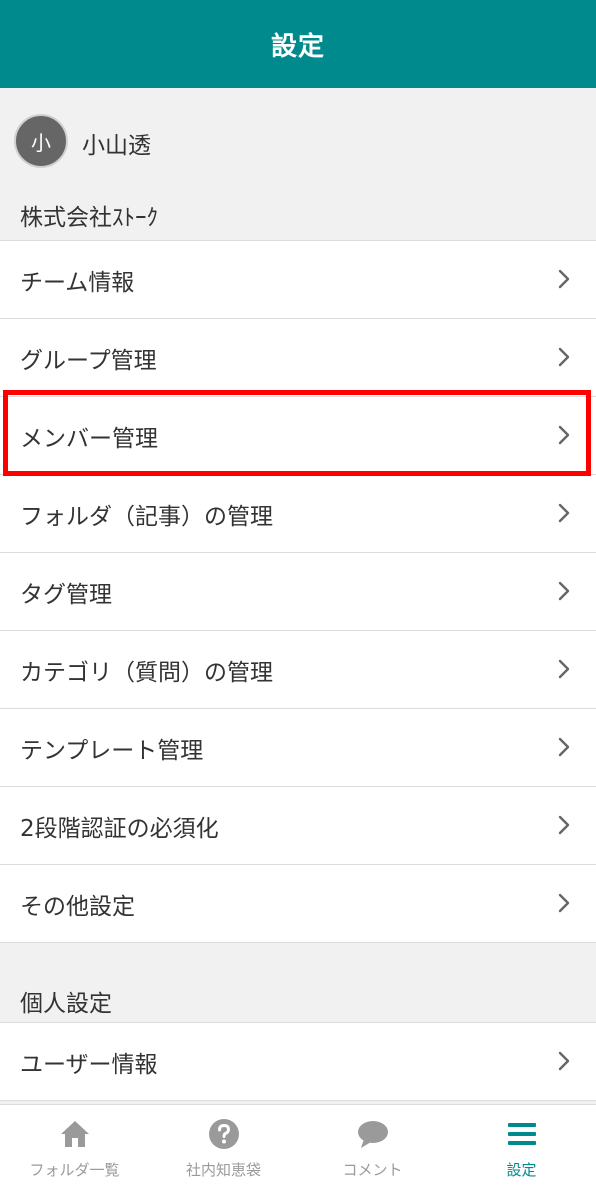 The width and height of the screenshot is (596, 1200). What do you see at coordinates (116, 146) in the screenshot?
I see `user-name: 小山透` at bounding box center [116, 146].